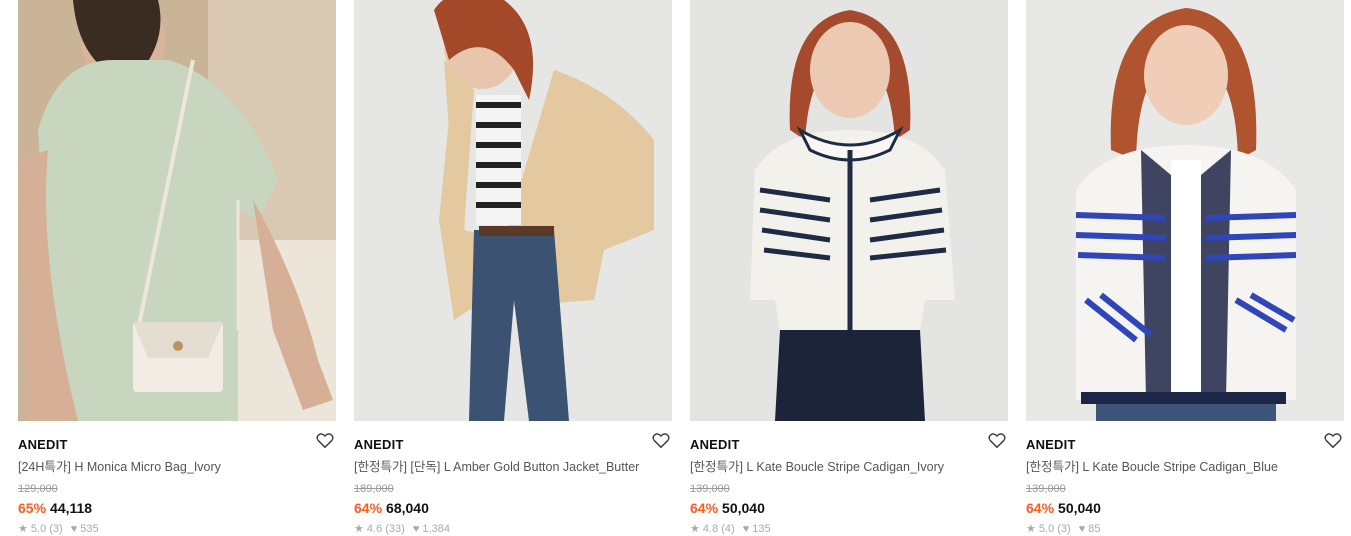 The image size is (1351, 536). Describe the element at coordinates (1089, 529) in the screenshot. I see `like-count: ♥ 85` at that location.